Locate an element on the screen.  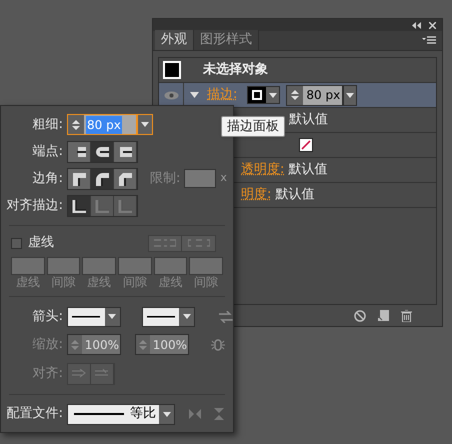
field-label: 端点: is located at coordinates (47, 151).